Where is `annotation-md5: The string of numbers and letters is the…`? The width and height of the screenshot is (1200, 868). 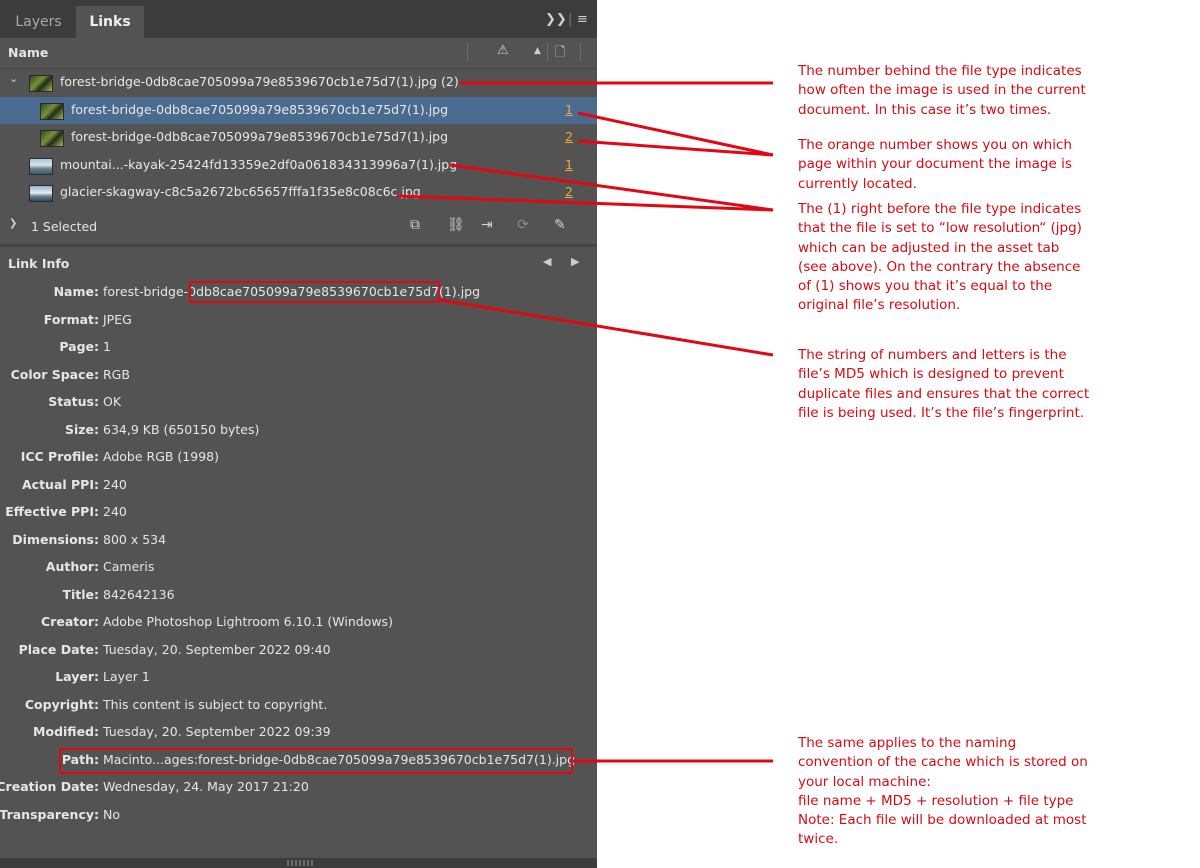
annotation-md5: The string of numbers and letters is the… is located at coordinates (944, 384).